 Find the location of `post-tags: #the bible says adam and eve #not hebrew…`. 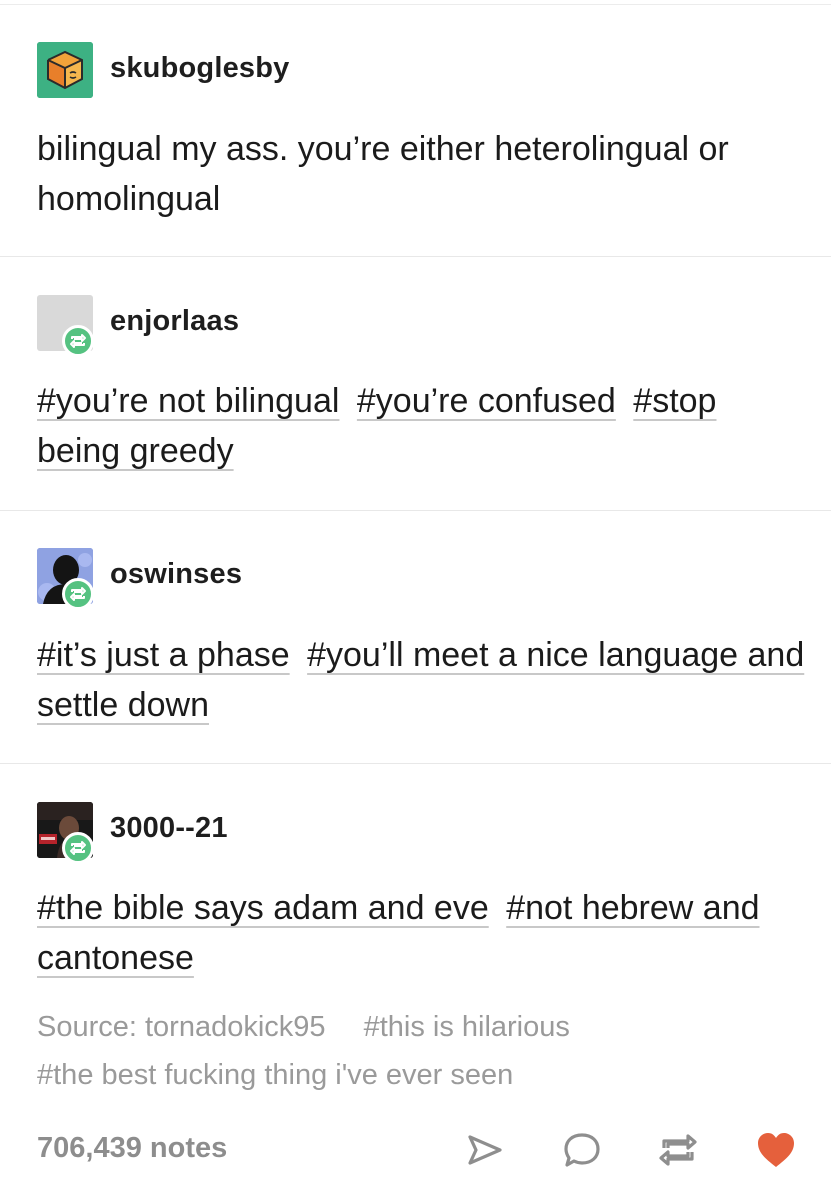

post-tags: #the bible says adam and eve #not hebrew… is located at coordinates (422, 933).